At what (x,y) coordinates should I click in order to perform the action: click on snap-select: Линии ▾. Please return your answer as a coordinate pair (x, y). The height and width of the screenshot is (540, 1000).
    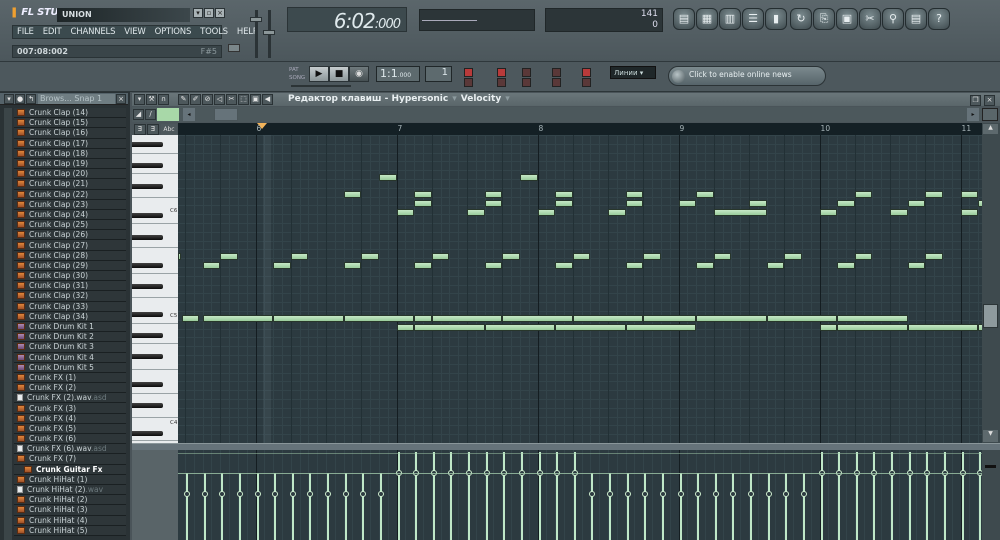
    Looking at the image, I should click on (633, 72).